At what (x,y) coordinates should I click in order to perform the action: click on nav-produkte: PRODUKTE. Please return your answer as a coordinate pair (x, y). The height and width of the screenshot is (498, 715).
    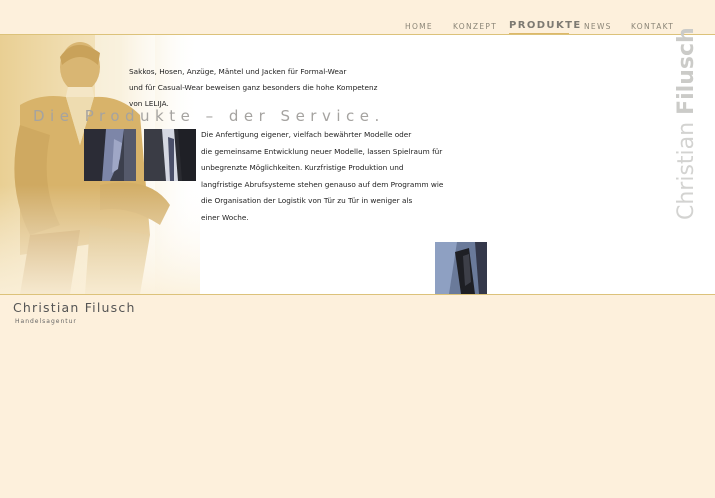
    Looking at the image, I should click on (545, 25).